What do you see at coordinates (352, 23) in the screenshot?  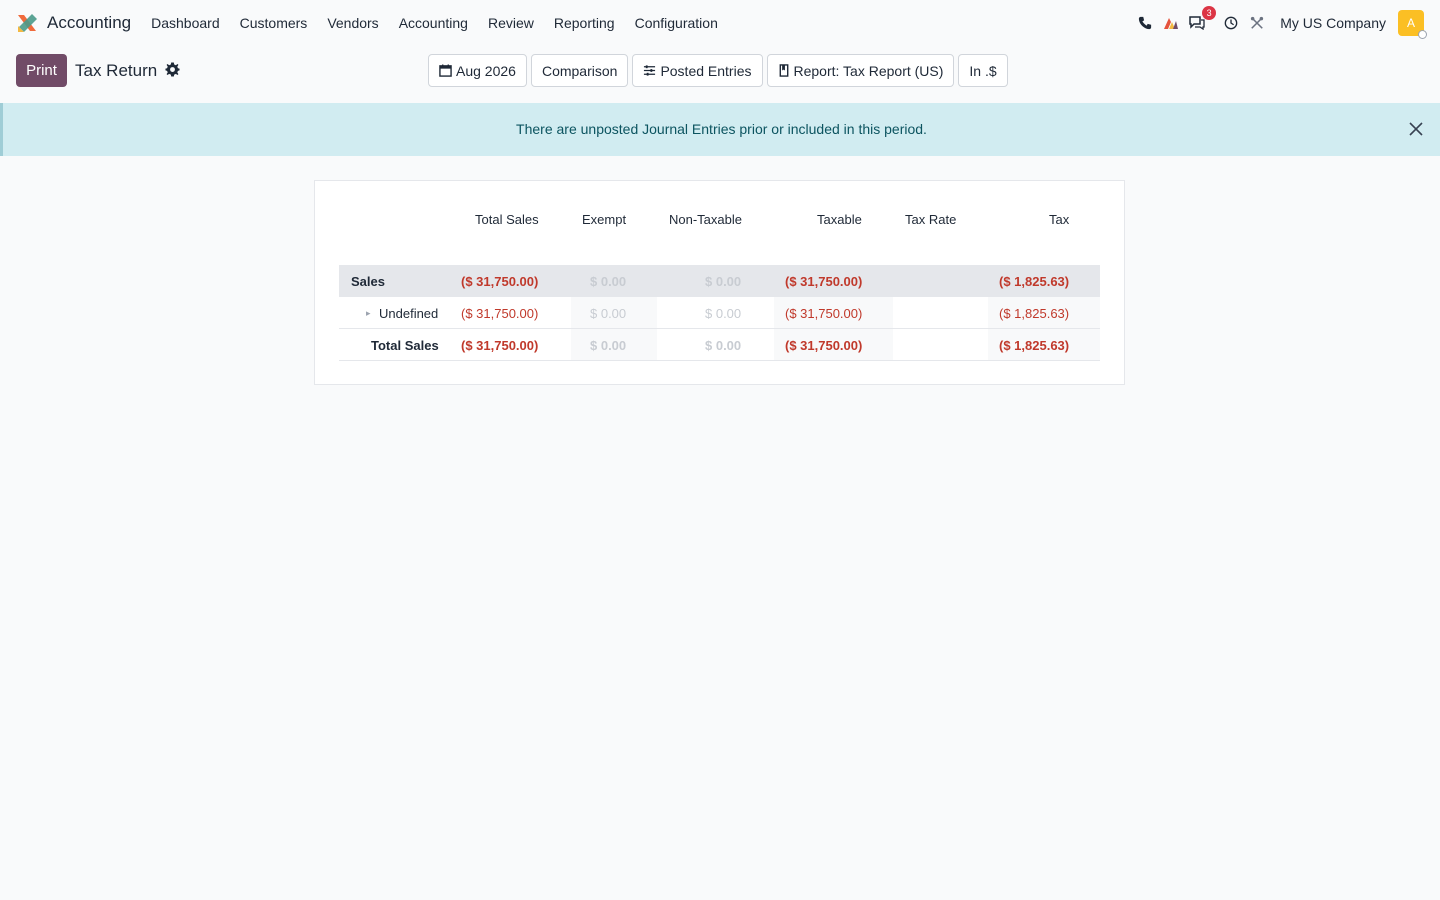 I see `menu-vendors: Vendors` at bounding box center [352, 23].